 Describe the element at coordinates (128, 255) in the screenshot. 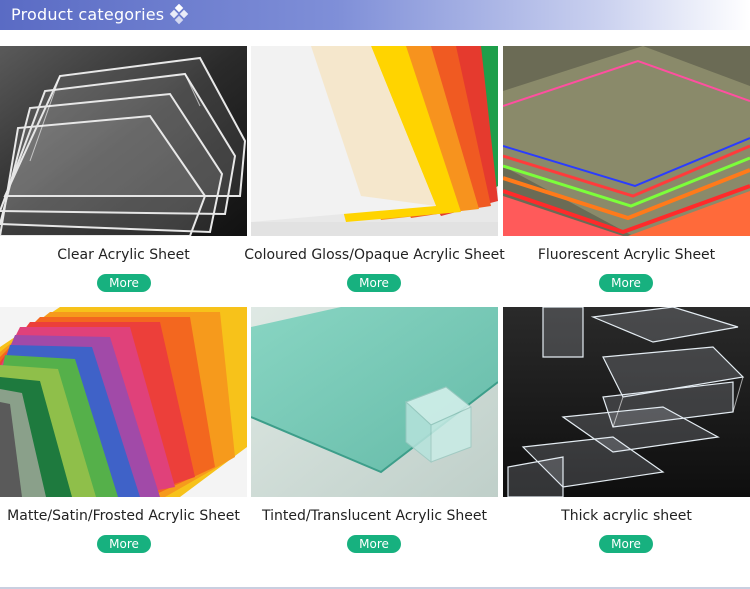

I see `category-label: Clear Acrylic Sheet` at that location.